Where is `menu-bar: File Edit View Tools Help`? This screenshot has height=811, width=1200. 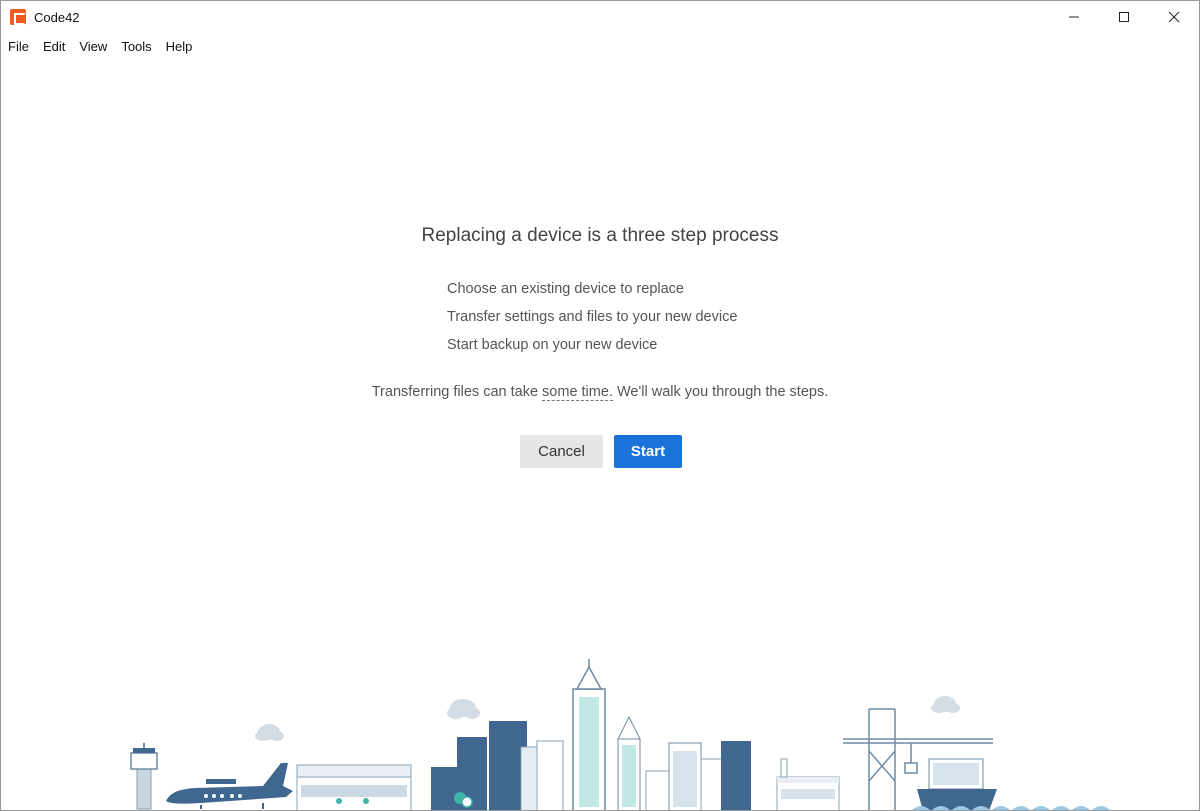 menu-bar: File Edit View Tools Help is located at coordinates (103, 46).